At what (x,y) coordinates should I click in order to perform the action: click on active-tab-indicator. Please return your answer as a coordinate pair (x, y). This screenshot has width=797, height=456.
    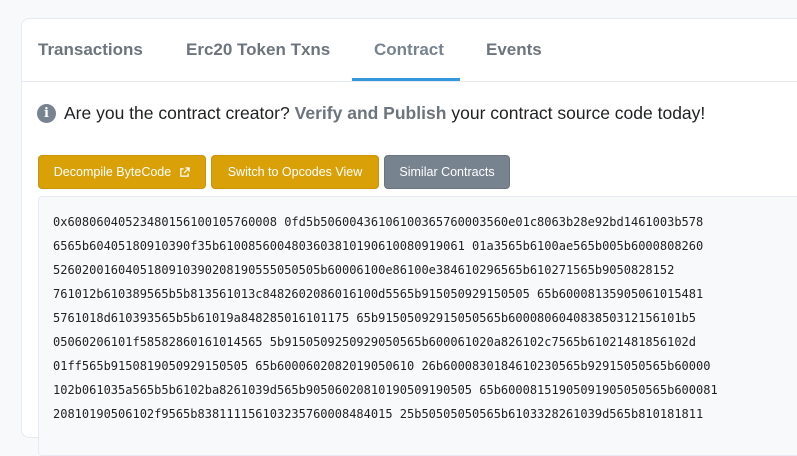
    Looking at the image, I should click on (406, 79).